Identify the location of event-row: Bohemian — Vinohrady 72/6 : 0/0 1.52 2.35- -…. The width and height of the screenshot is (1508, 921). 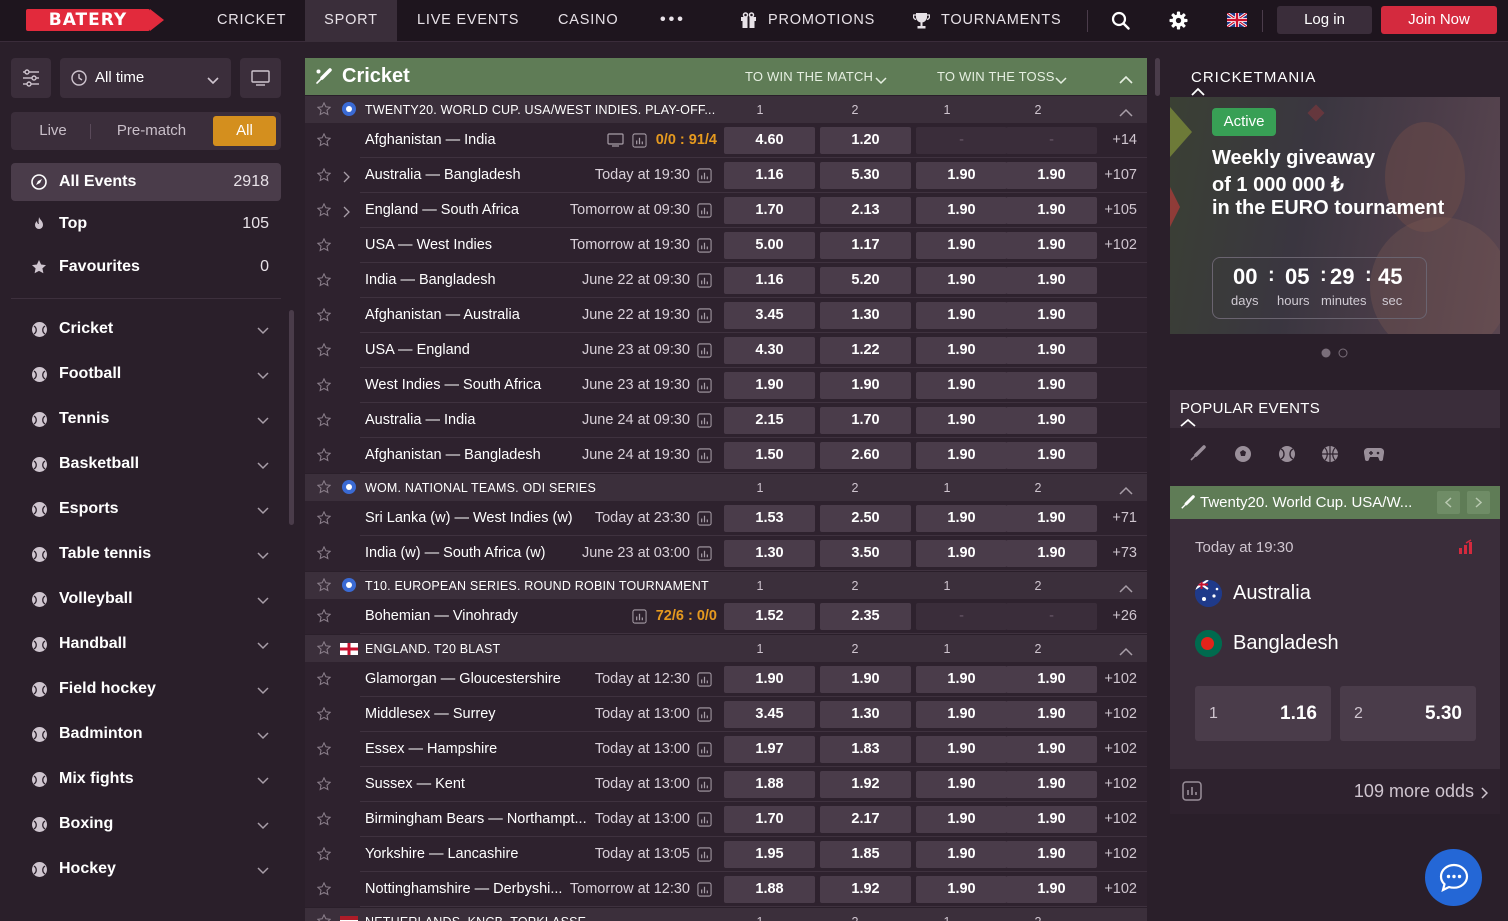
(726, 616).